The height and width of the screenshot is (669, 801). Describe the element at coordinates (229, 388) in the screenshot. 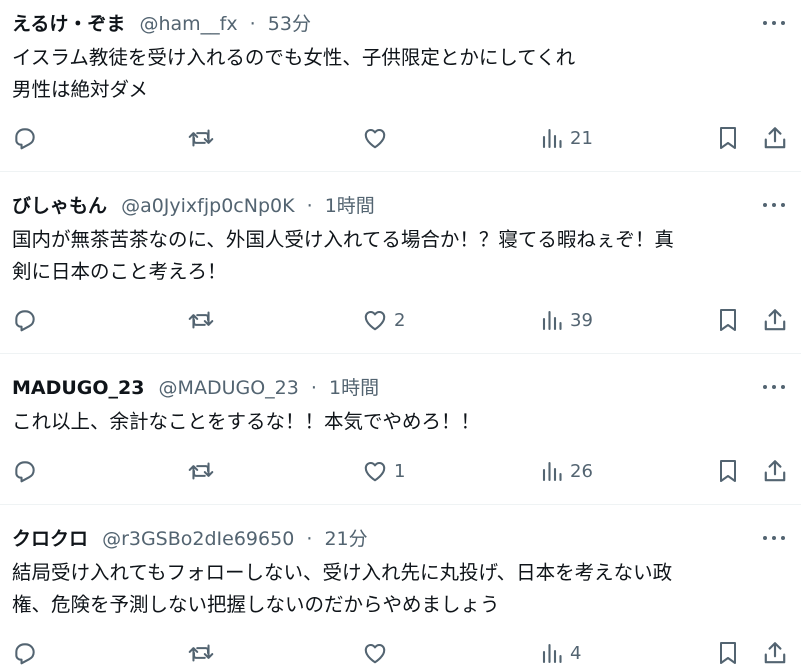

I see `author-handle: @MADUGO_23` at that location.